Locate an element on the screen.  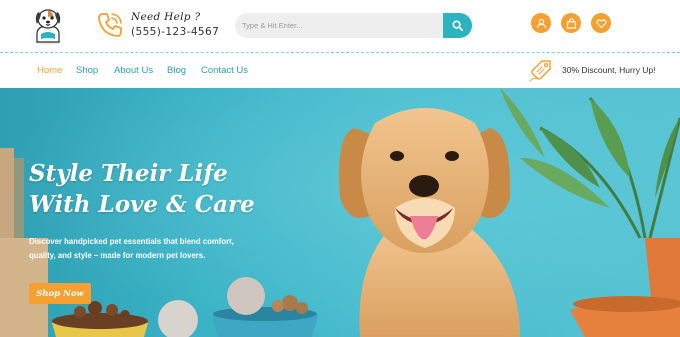
shop-now-button: Shop Now is located at coordinates (60, 293).